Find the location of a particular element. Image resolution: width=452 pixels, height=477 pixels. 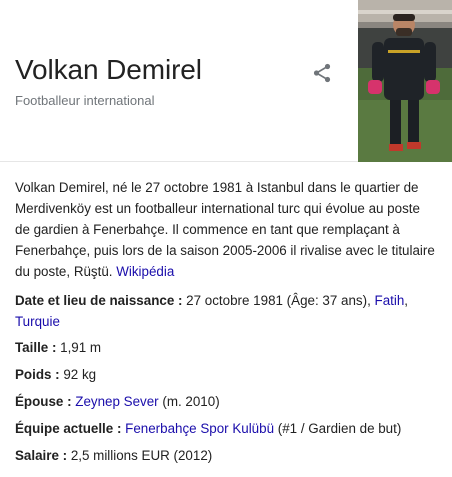

fact-height: Taille : 1,91 m is located at coordinates (225, 347).